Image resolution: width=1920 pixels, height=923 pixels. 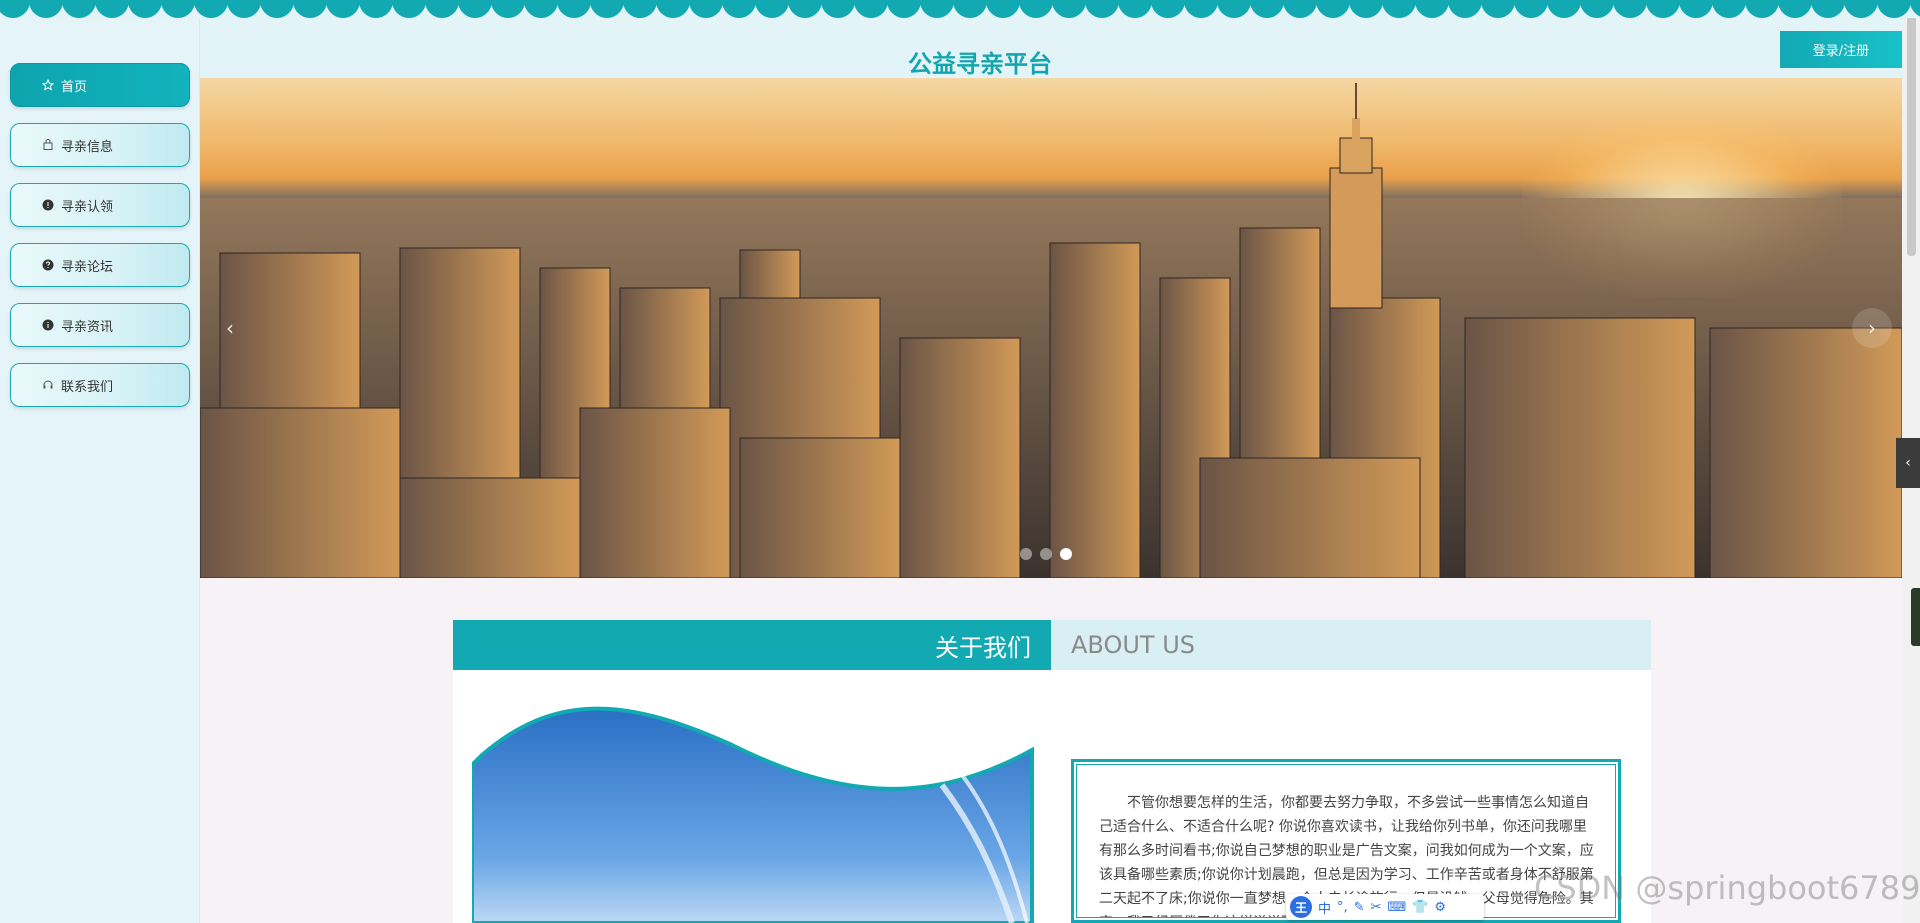 I want to click on login-register-button: 登录/注册, so click(x=1841, y=49).